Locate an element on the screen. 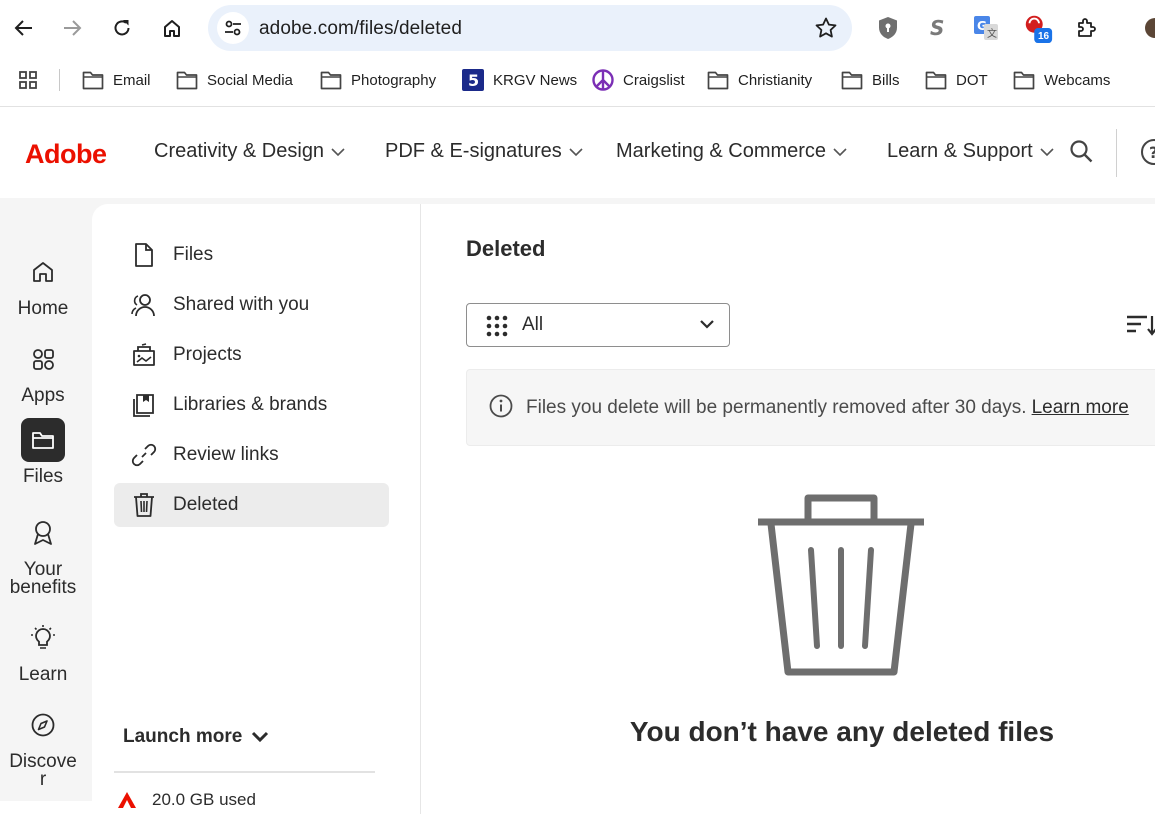  bookmark-social-media: Social Media is located at coordinates (234, 80).